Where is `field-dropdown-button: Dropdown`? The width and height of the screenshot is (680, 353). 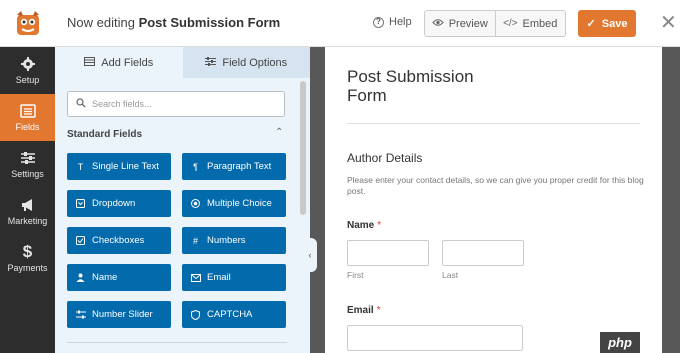
field-dropdown-button: Dropdown is located at coordinates (119, 203).